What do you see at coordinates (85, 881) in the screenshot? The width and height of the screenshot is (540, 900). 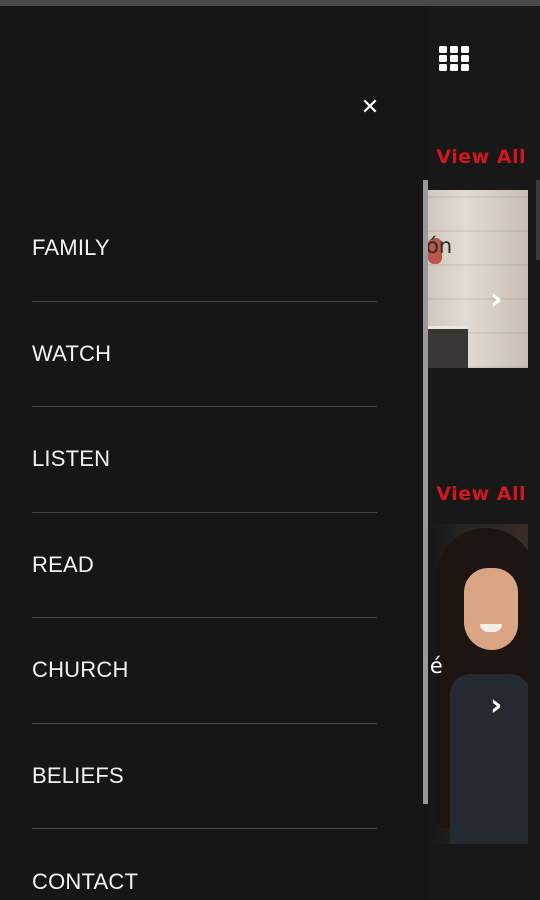 I see `menu-item-label: CONTACT` at bounding box center [85, 881].